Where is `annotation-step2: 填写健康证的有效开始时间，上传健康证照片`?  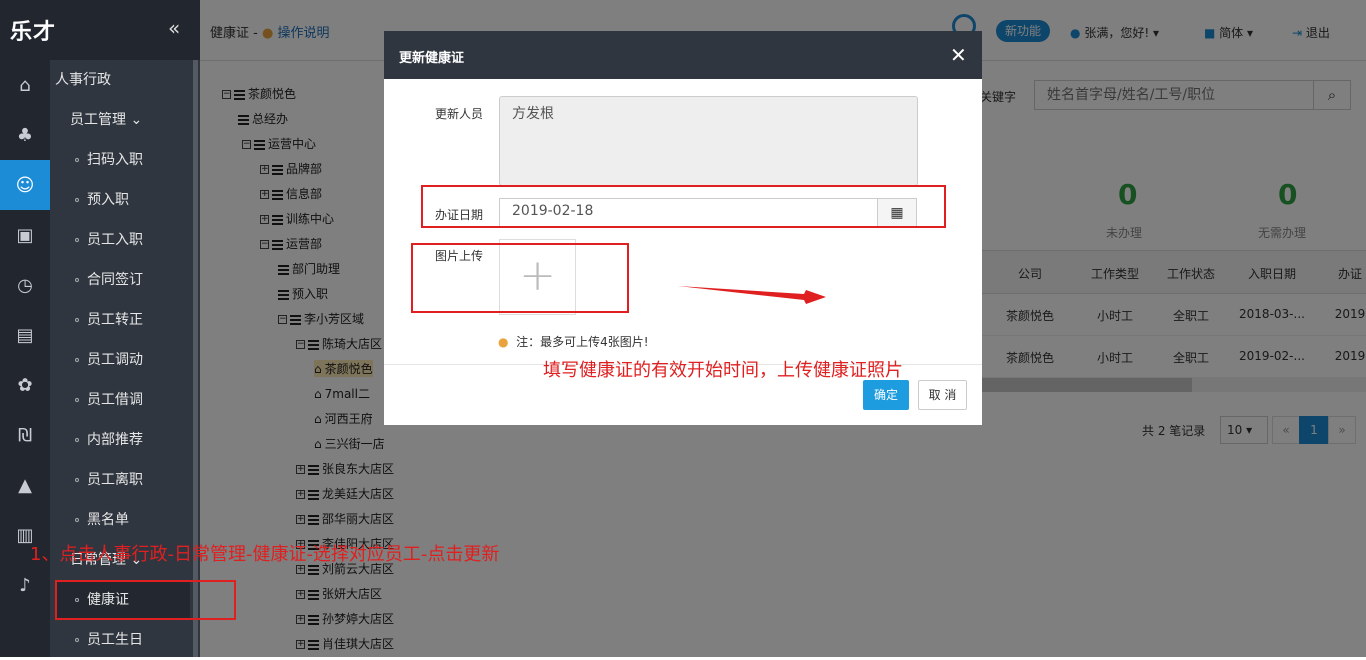
annotation-step2: 填写健康证的有效开始时间，上传健康证照片 is located at coordinates (723, 370).